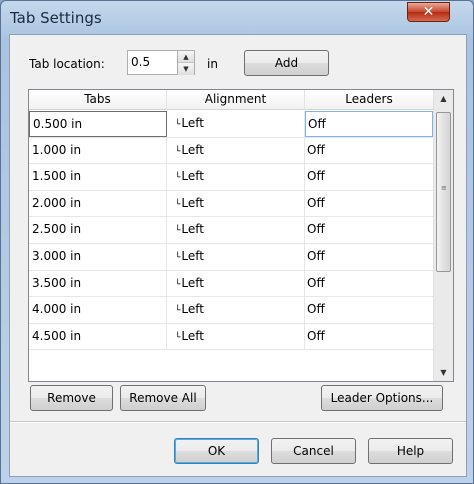  Describe the element at coordinates (443, 372) in the screenshot. I see `scroll-down-icon: ▼` at that location.